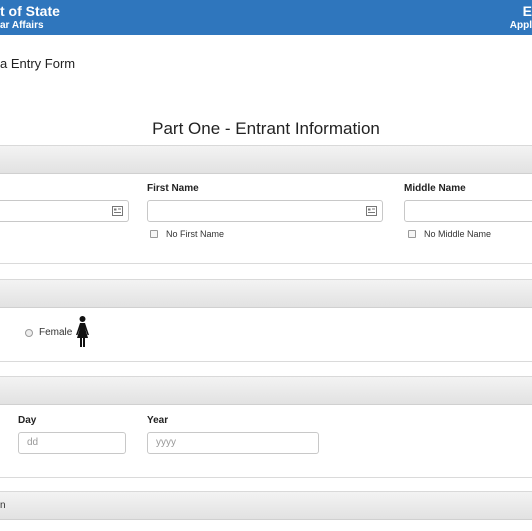 The width and height of the screenshot is (532, 531). Describe the element at coordinates (435, 188) in the screenshot. I see `middle-name-label: Middle Name` at that location.